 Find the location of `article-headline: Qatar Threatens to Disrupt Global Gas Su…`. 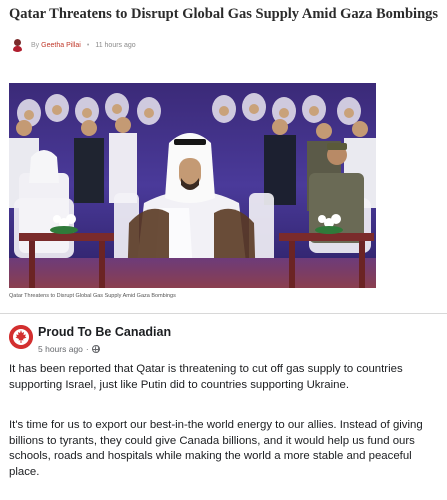

article-headline: Qatar Threatens to Disrupt Global Gas Su… is located at coordinates (227, 14).